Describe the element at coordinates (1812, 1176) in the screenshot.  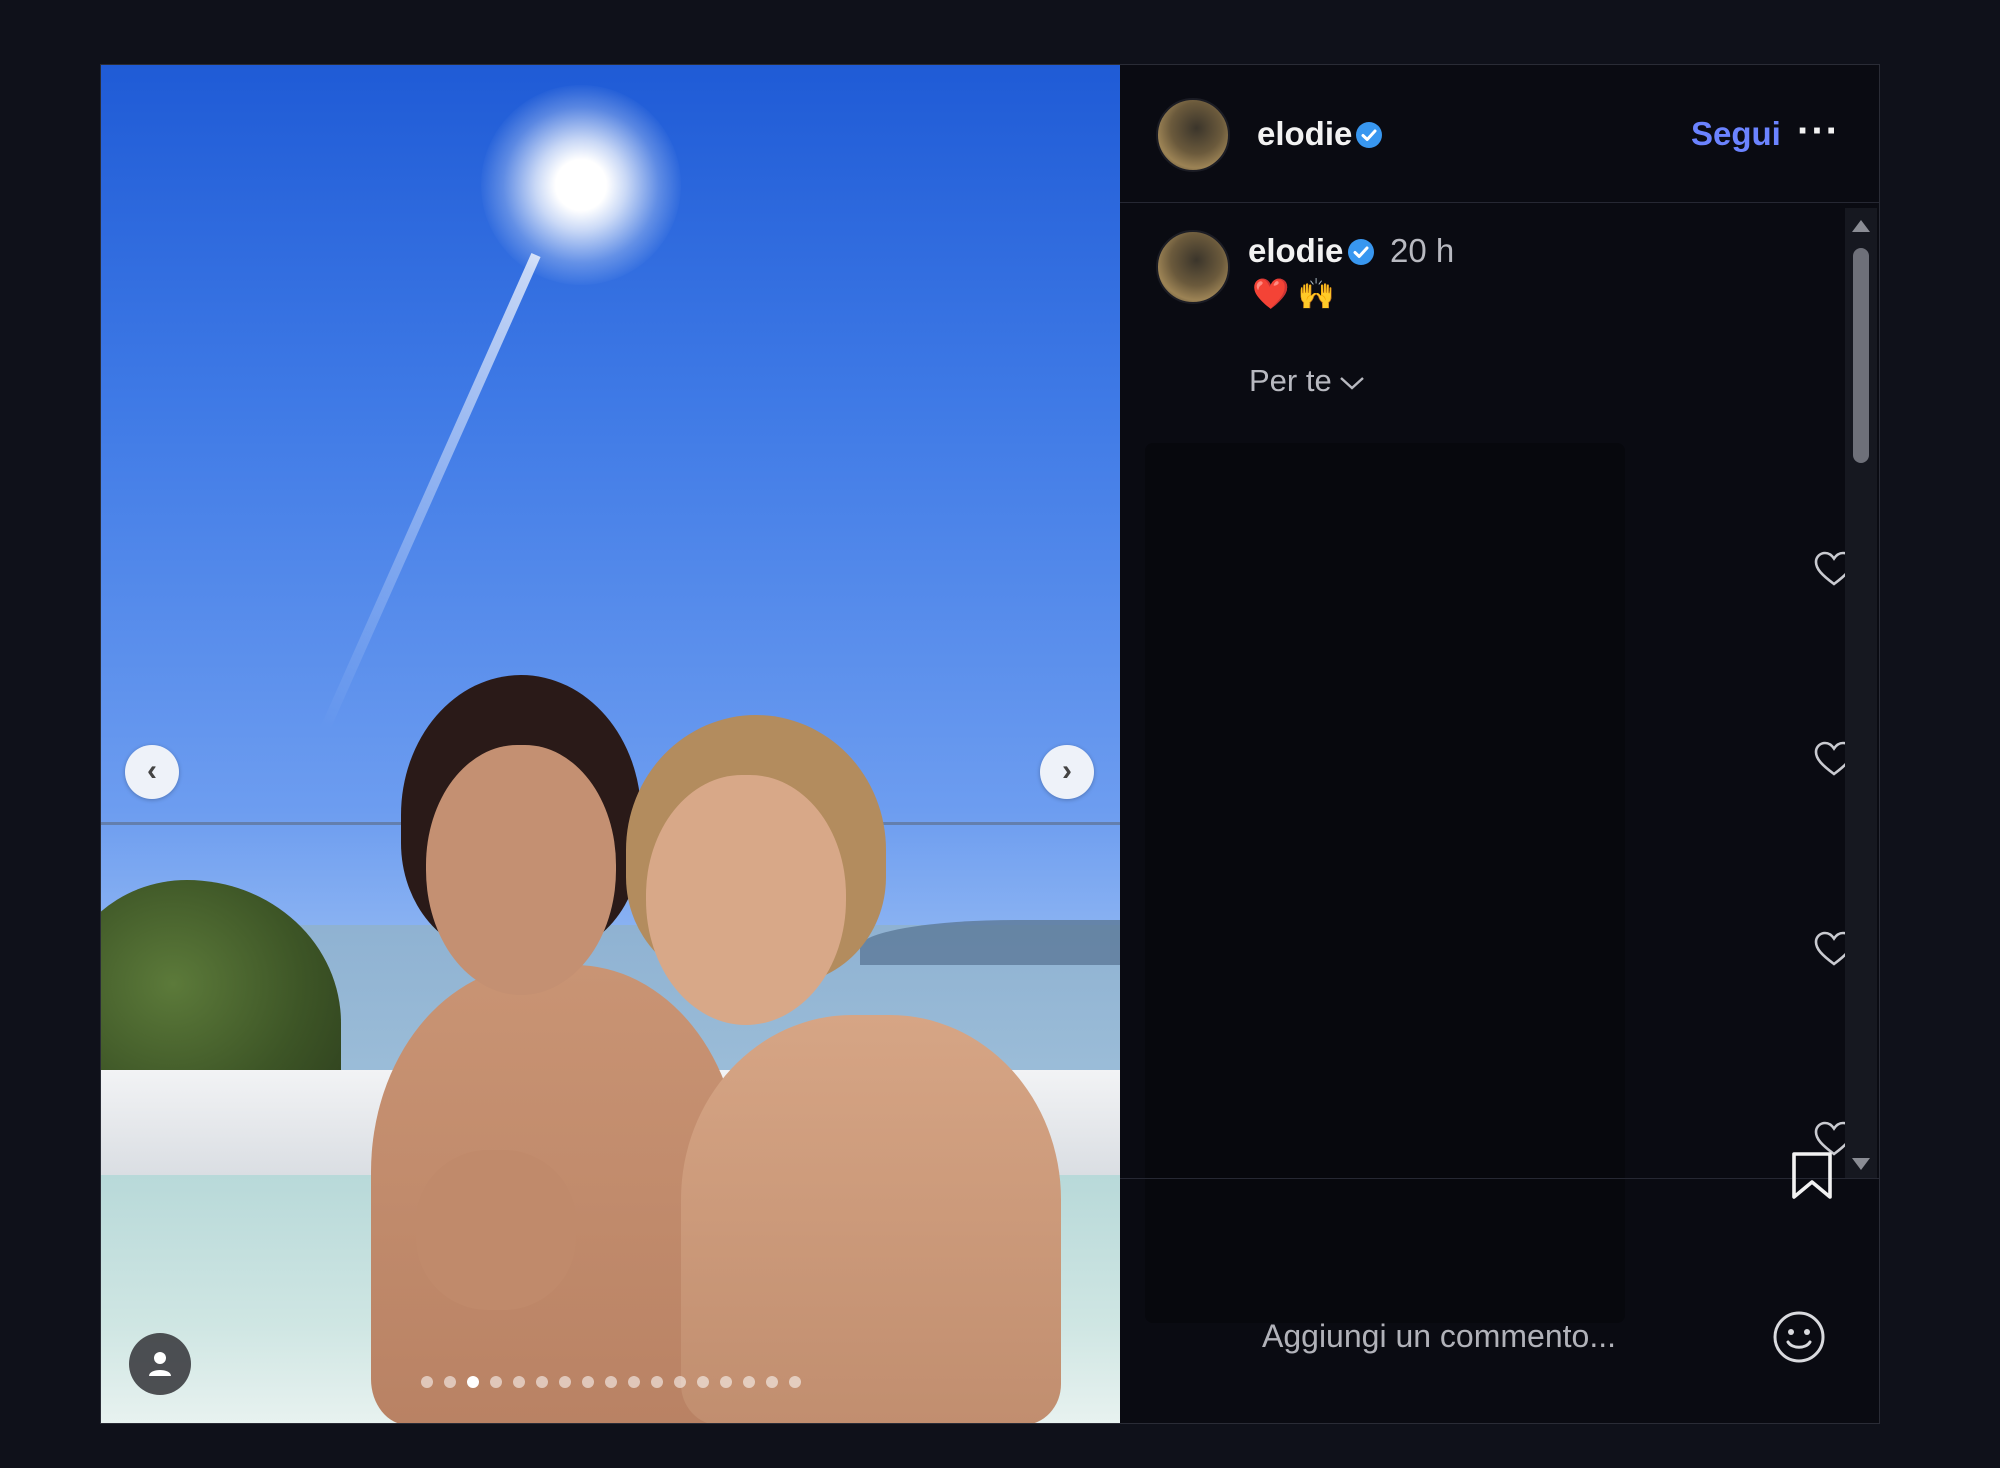
I see `bookmark-icon` at that location.